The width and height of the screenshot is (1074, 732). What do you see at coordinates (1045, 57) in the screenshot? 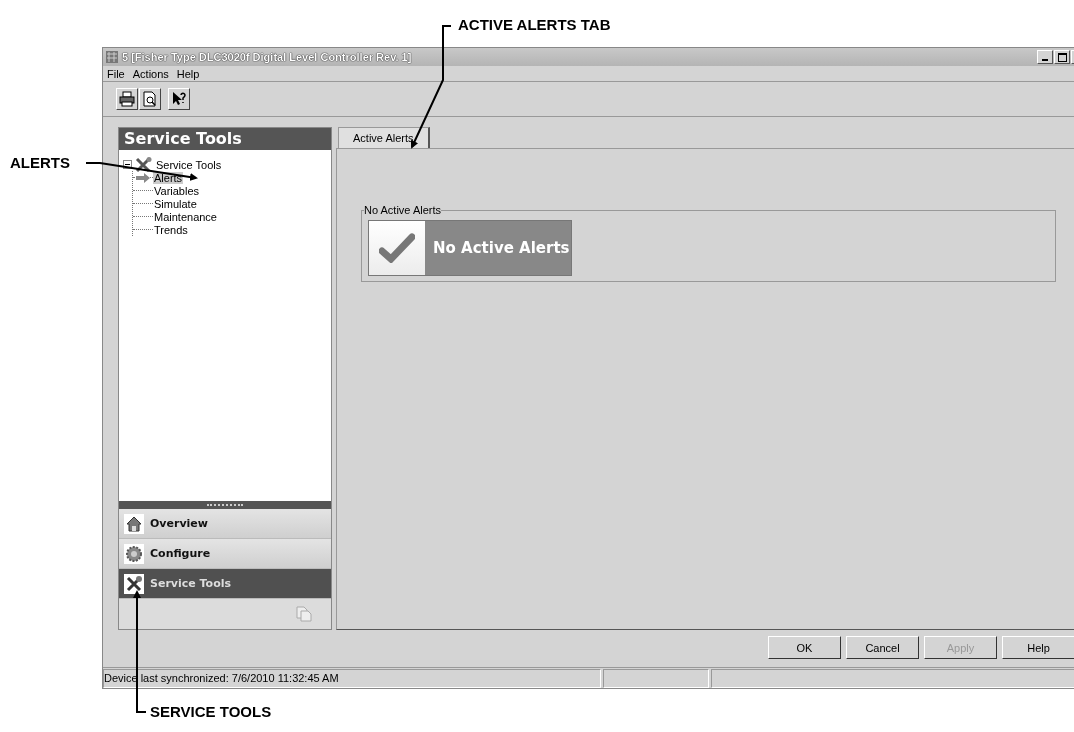
I see `minimize-button` at bounding box center [1045, 57].